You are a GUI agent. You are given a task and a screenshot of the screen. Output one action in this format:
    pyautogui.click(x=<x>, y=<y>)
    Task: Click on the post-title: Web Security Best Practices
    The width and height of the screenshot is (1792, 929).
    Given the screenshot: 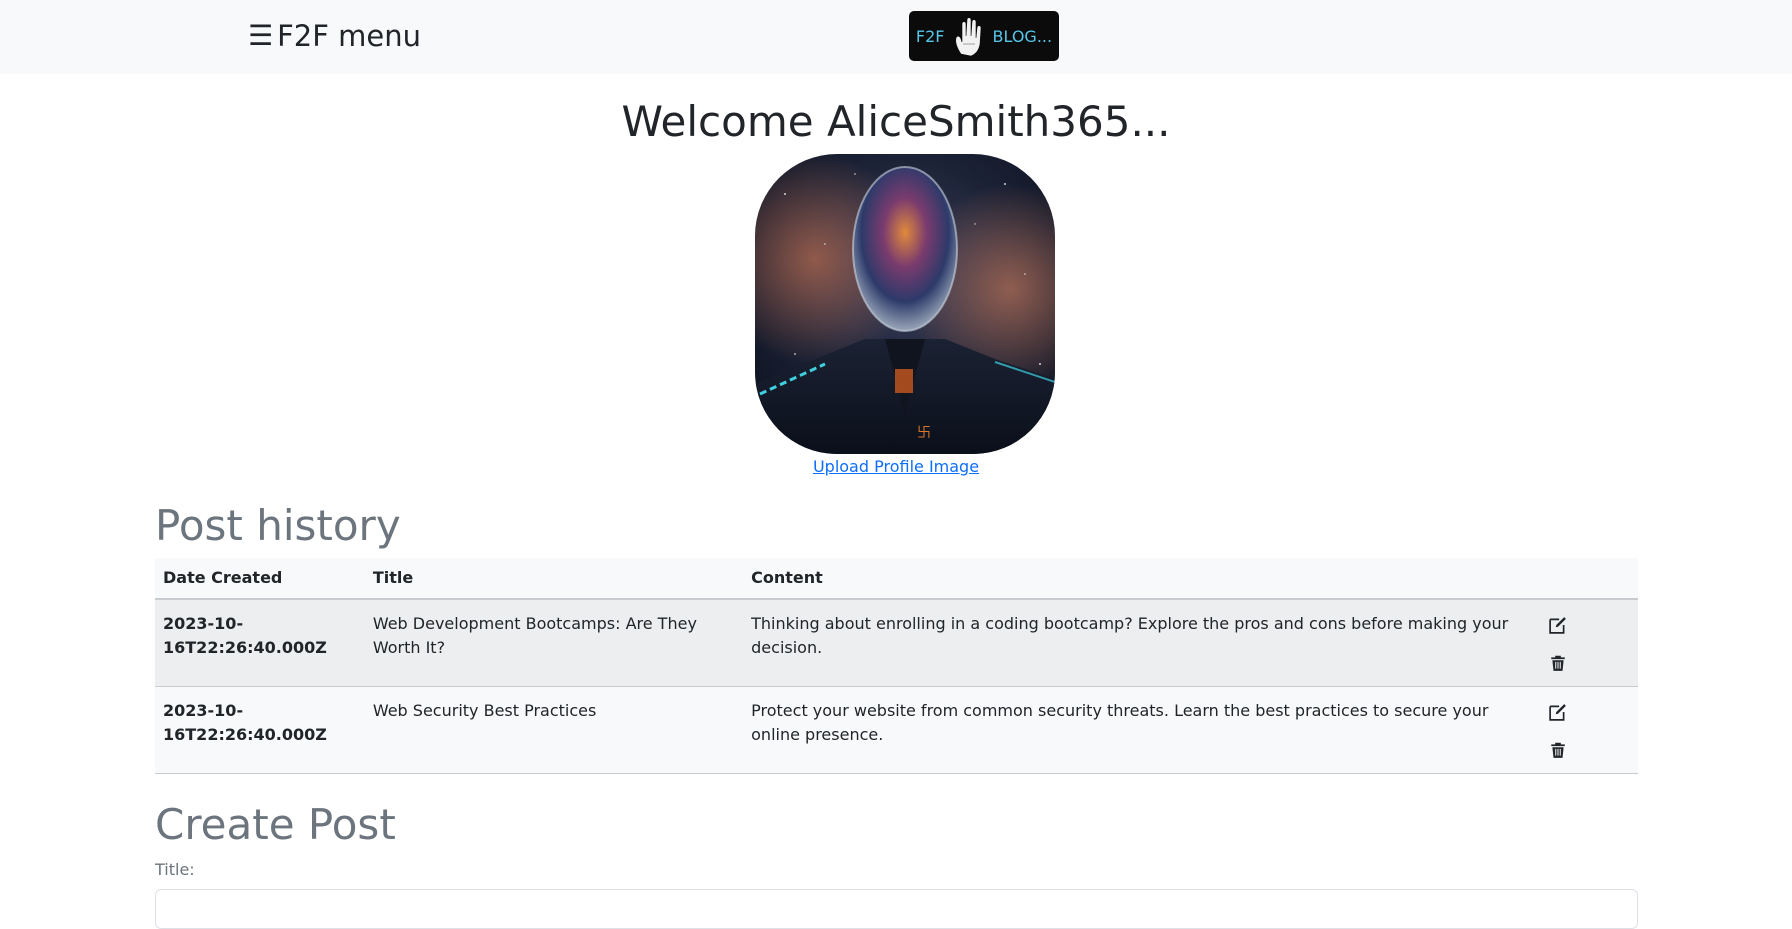 What is the action you would take?
    pyautogui.click(x=554, y=730)
    